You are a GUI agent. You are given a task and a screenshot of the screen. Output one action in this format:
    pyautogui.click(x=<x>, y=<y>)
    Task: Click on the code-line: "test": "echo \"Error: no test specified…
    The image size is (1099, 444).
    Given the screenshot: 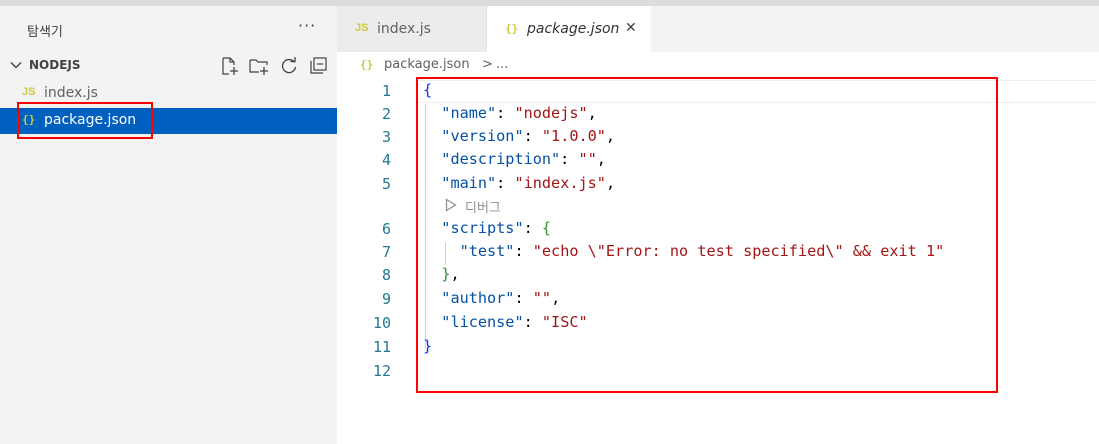 What is the action you would take?
    pyautogui.click(x=702, y=251)
    